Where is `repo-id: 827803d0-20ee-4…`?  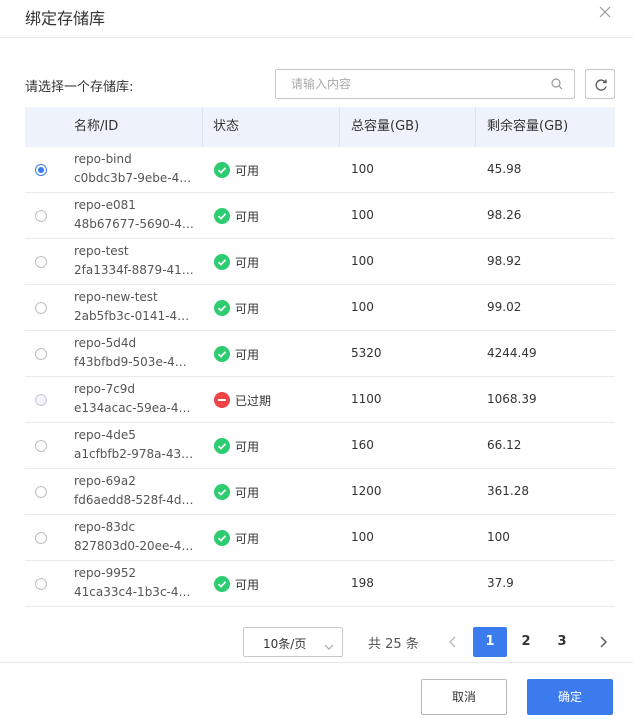 repo-id: 827803d0-20ee-4… is located at coordinates (134, 546).